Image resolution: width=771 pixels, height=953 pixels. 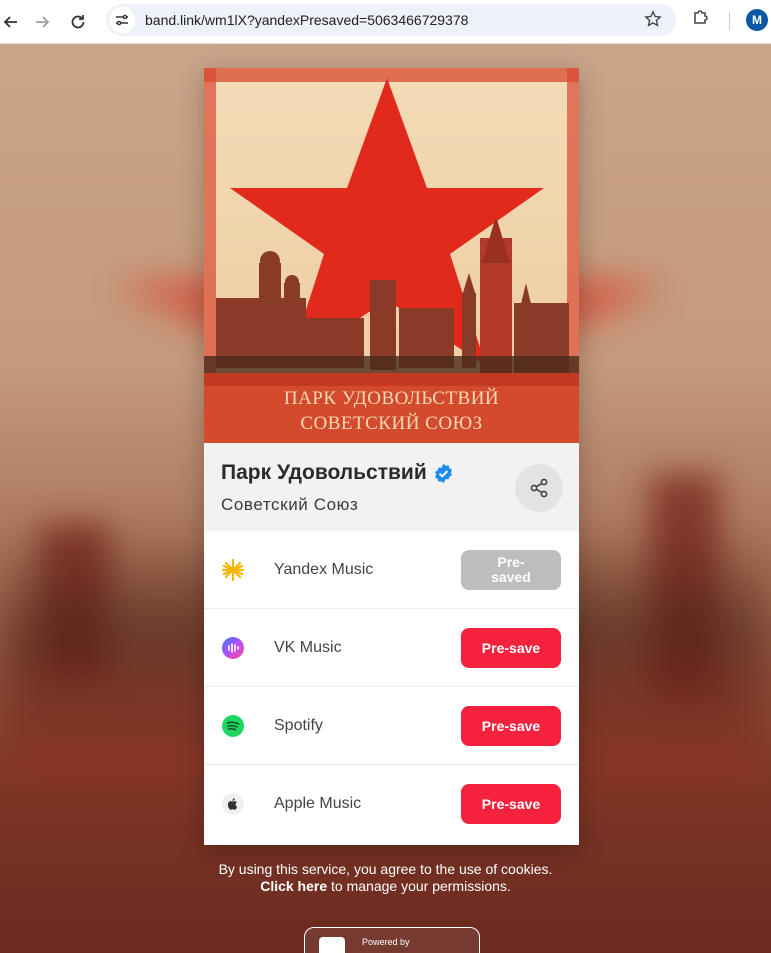 What do you see at coordinates (391, 804) in the screenshot?
I see `service-row-apple-music: Apple Music Pre-save` at bounding box center [391, 804].